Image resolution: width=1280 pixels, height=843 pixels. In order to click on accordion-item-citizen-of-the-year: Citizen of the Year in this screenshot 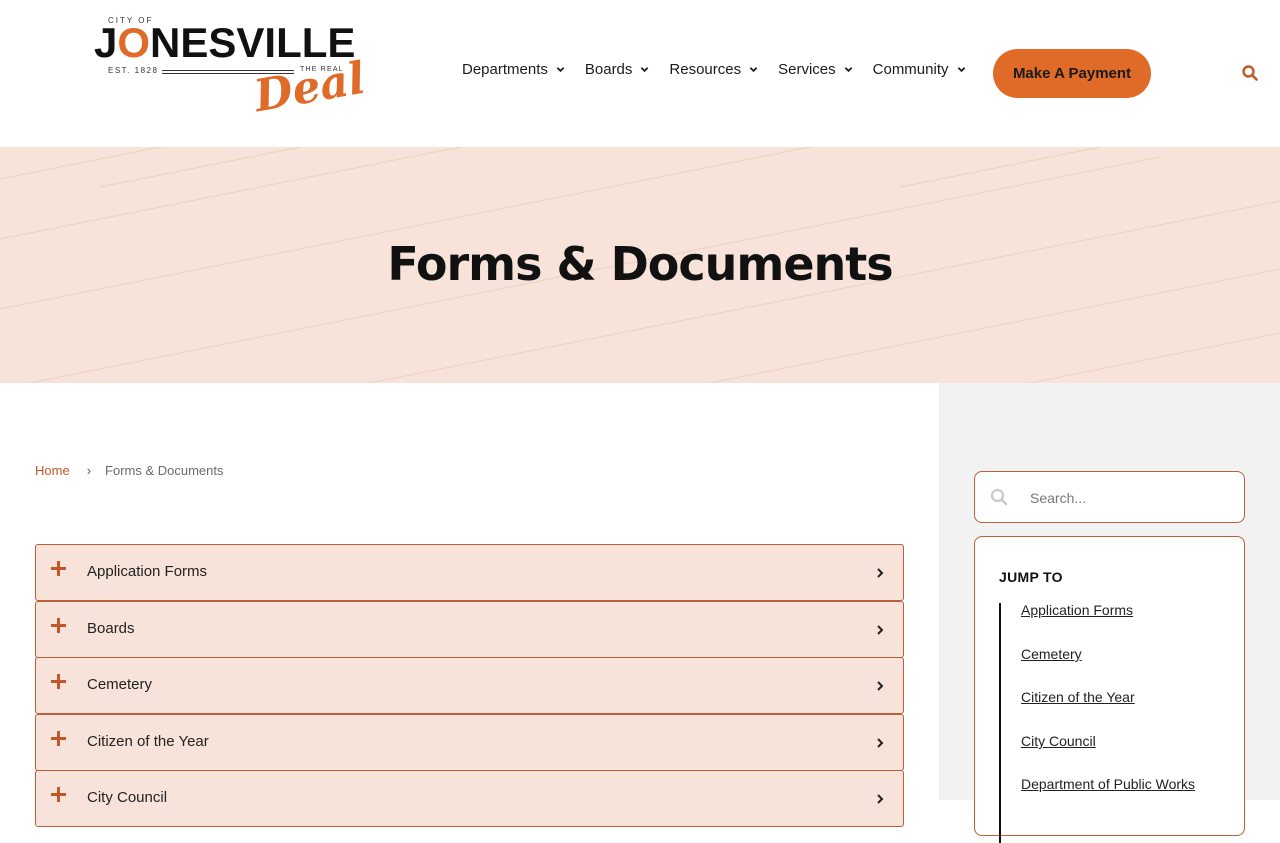, I will do `click(469, 742)`.